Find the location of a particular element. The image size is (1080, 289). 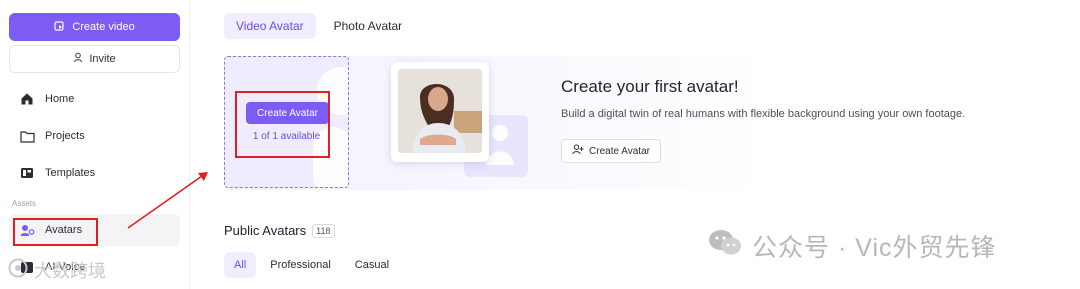

bottom-watermark: 大数跨境 is located at coordinates (57, 270).